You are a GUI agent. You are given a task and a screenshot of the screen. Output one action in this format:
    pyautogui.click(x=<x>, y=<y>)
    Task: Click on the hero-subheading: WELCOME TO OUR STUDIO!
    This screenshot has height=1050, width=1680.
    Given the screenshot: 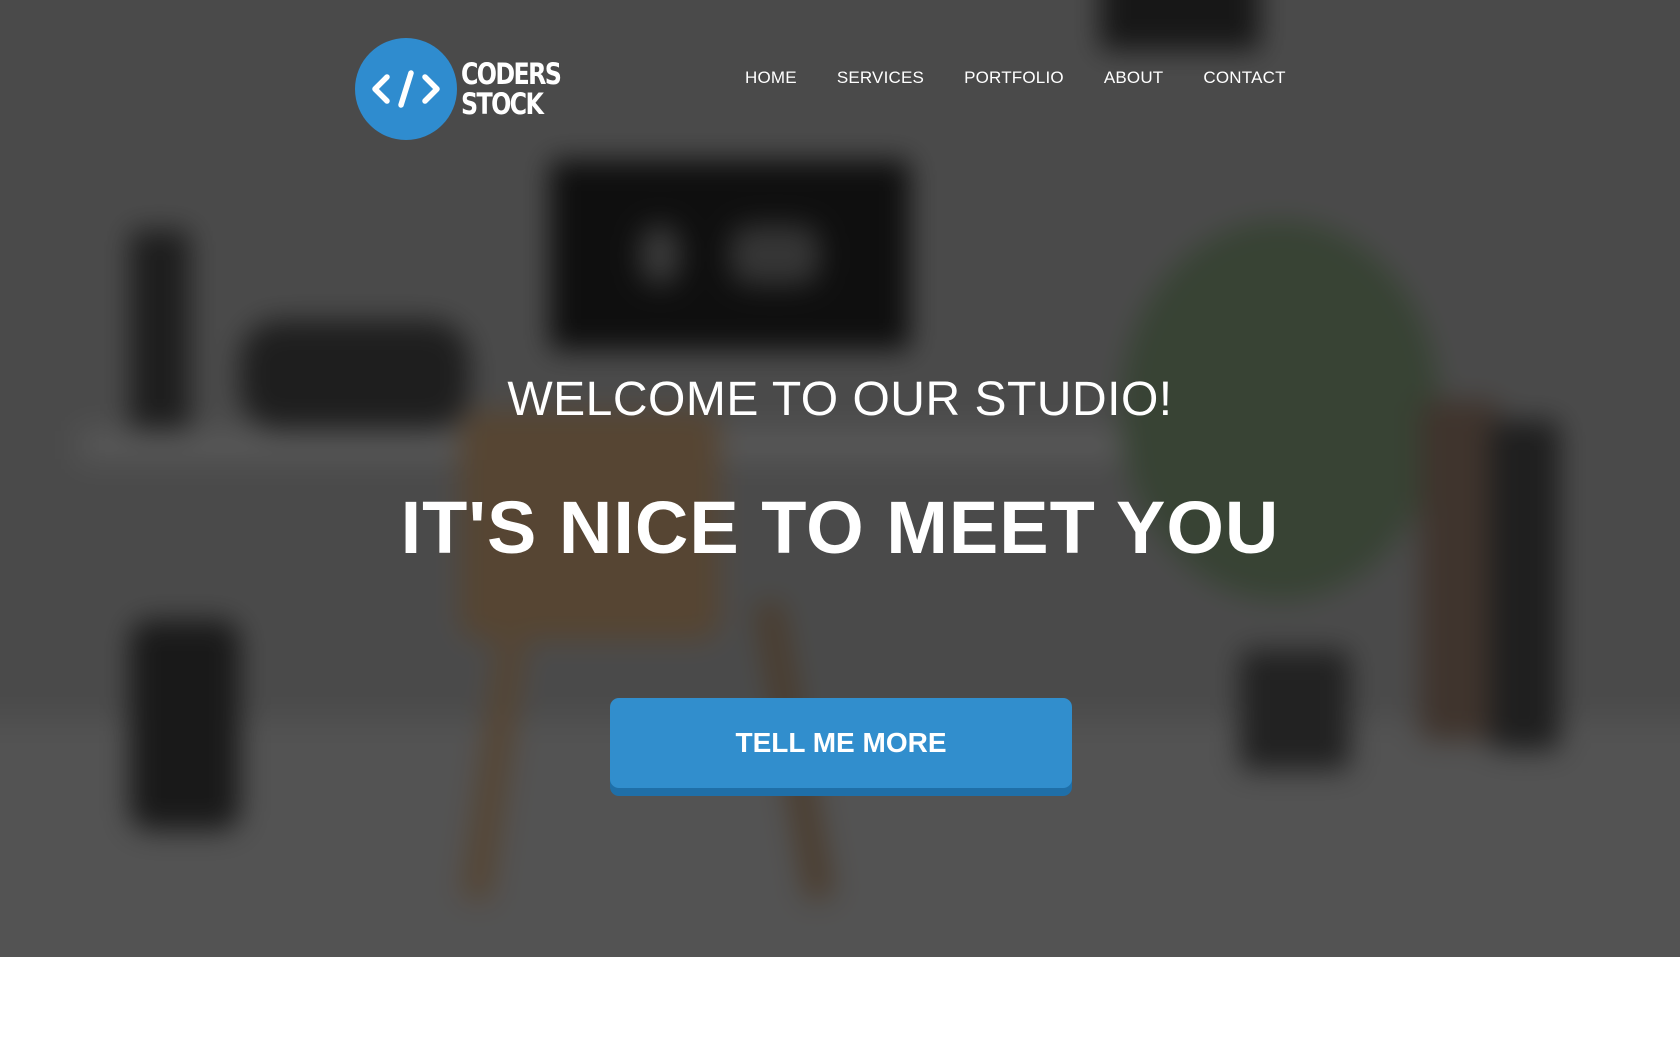 What is the action you would take?
    pyautogui.click(x=840, y=399)
    